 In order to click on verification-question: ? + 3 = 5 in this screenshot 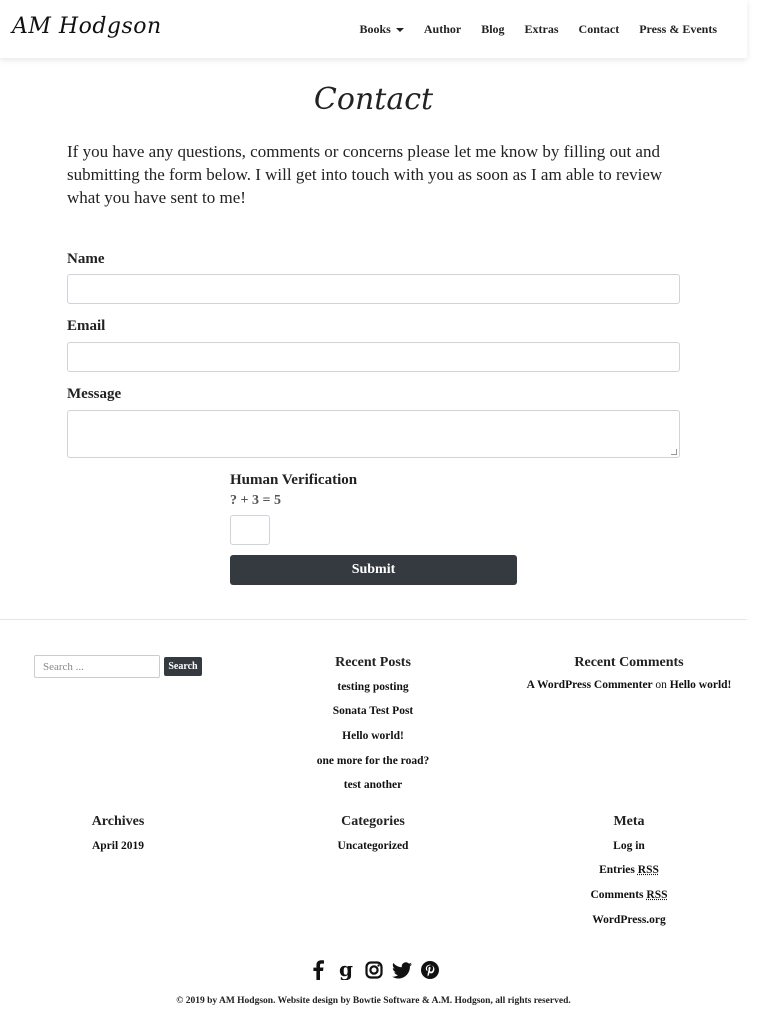, I will do `click(255, 500)`.